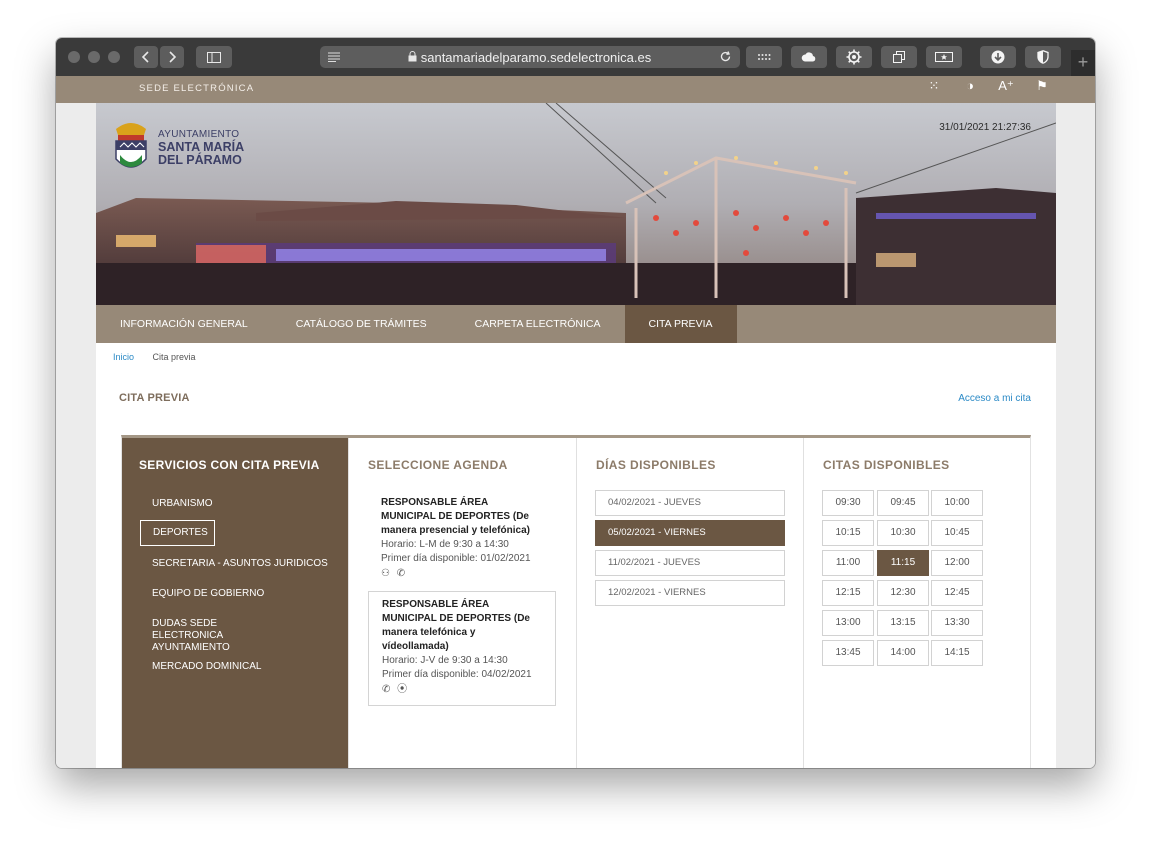 The height and width of the screenshot is (842, 1151). Describe the element at coordinates (970, 86) in the screenshot. I see `contrast-icon: ◑` at that location.